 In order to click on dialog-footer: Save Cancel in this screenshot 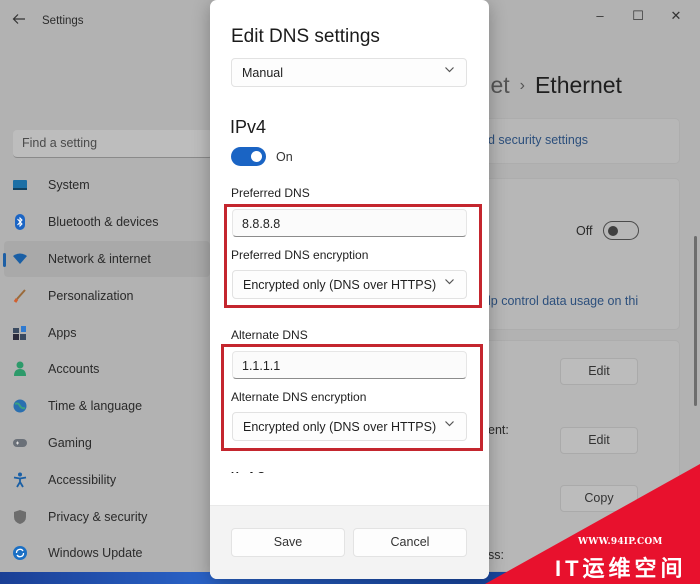, I will do `click(349, 542)`.